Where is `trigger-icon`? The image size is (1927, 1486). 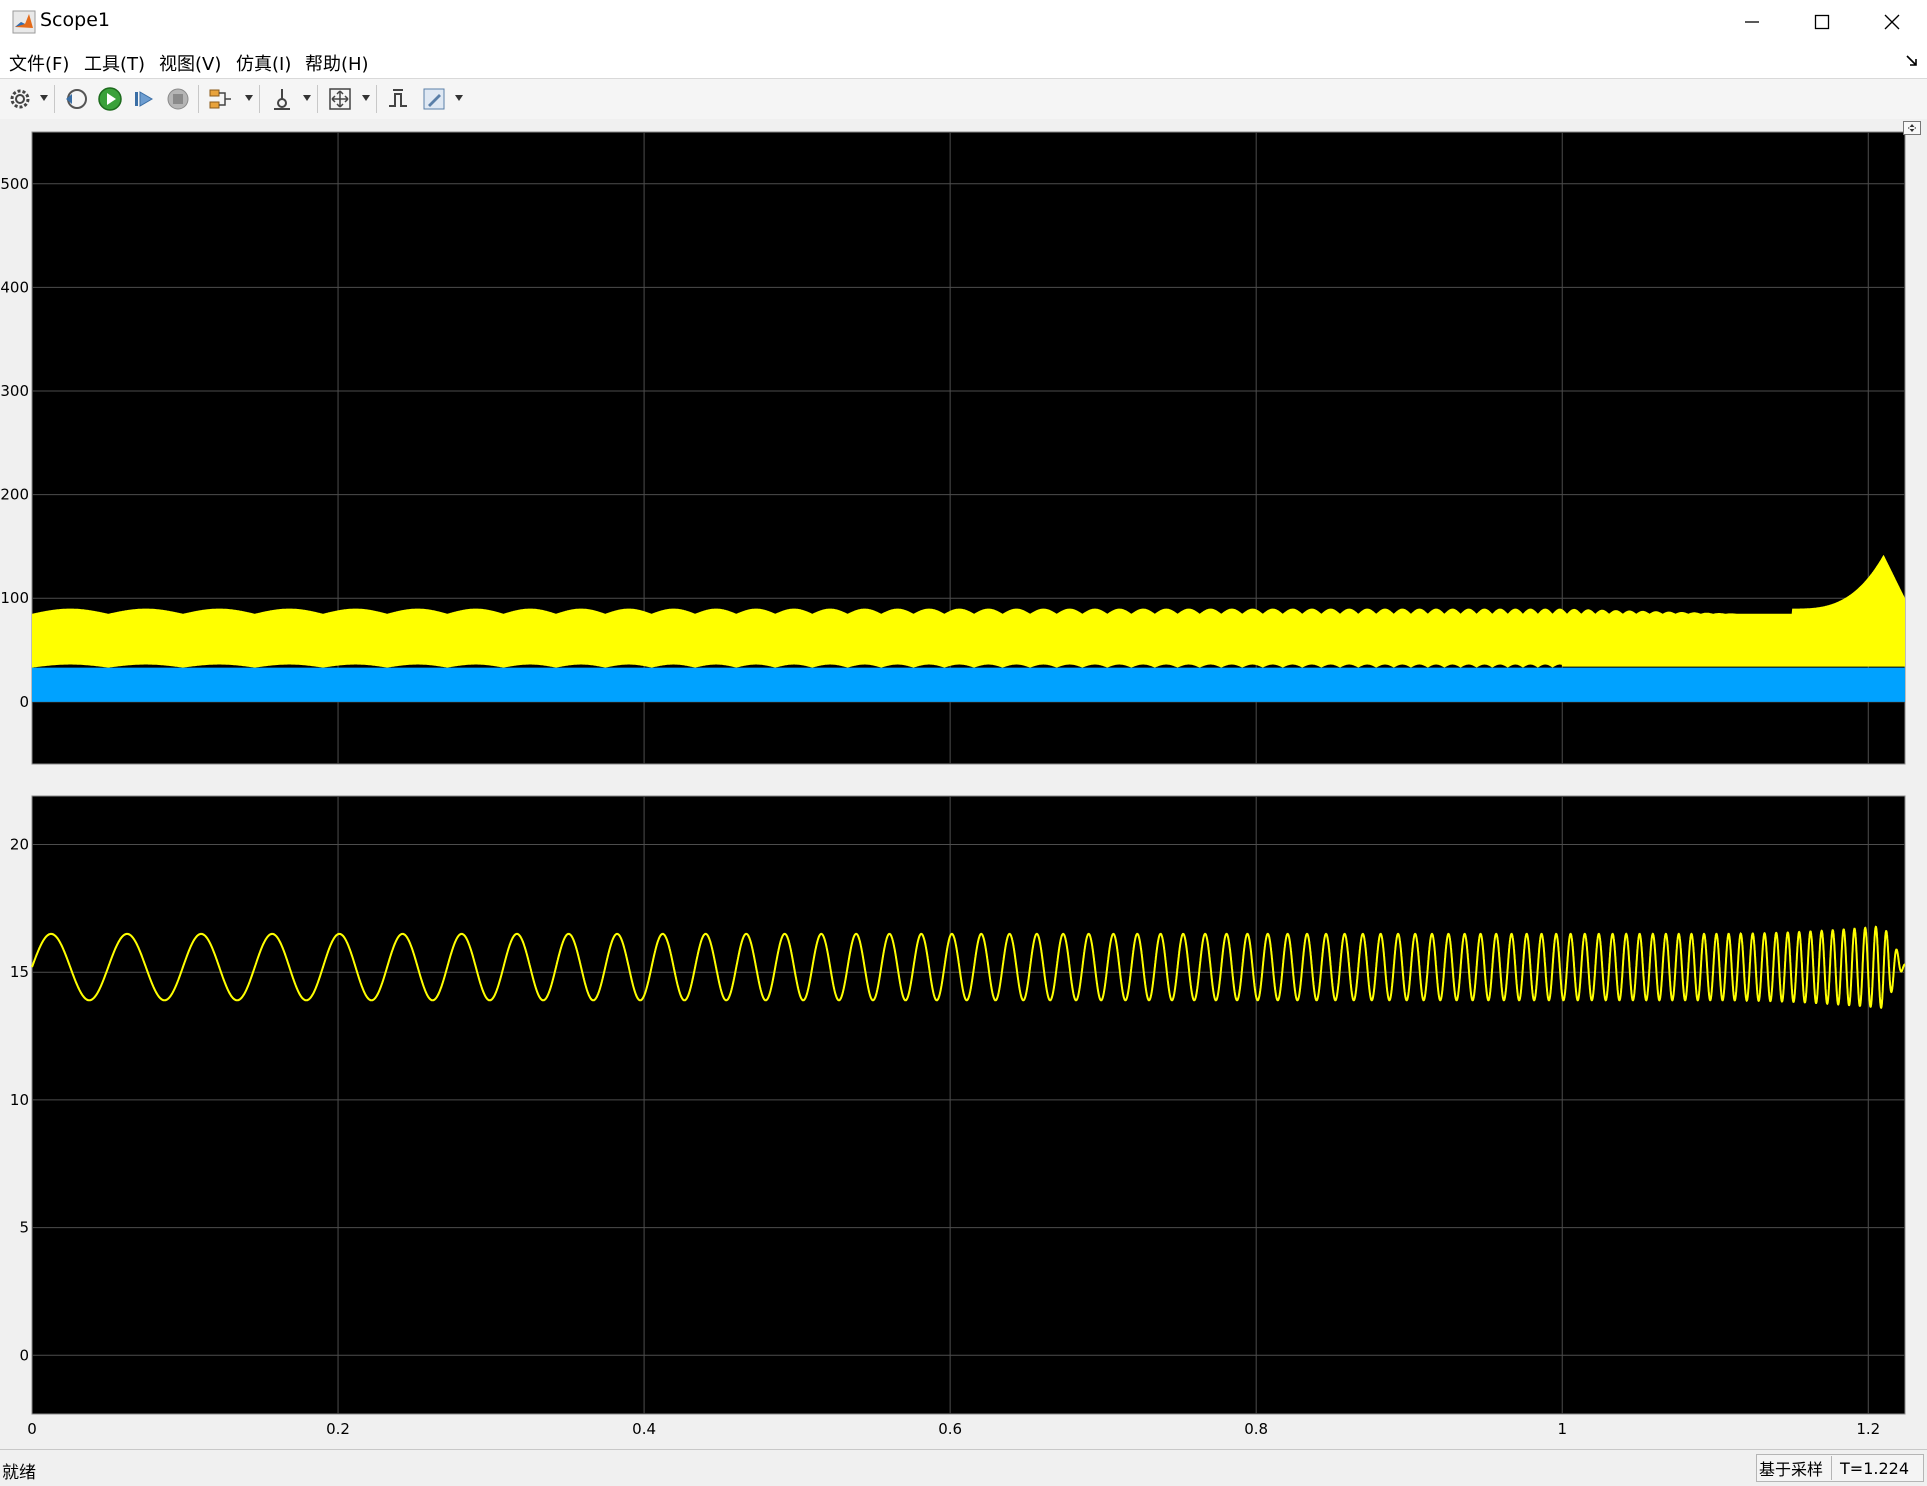
trigger-icon is located at coordinates (282, 99).